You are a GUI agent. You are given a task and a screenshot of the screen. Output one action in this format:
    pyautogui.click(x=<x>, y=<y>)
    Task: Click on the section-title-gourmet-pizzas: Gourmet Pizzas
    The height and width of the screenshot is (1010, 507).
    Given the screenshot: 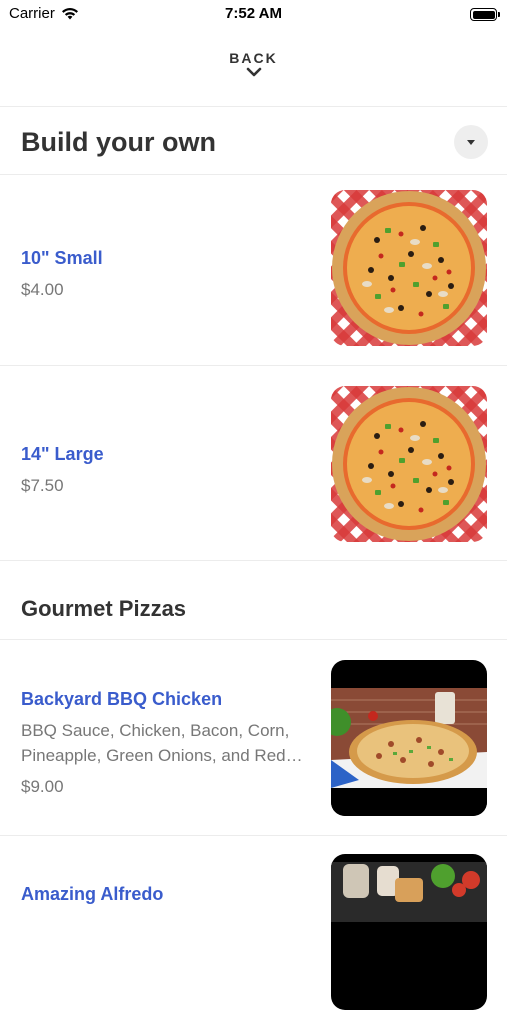 What is the action you would take?
    pyautogui.click(x=104, y=608)
    